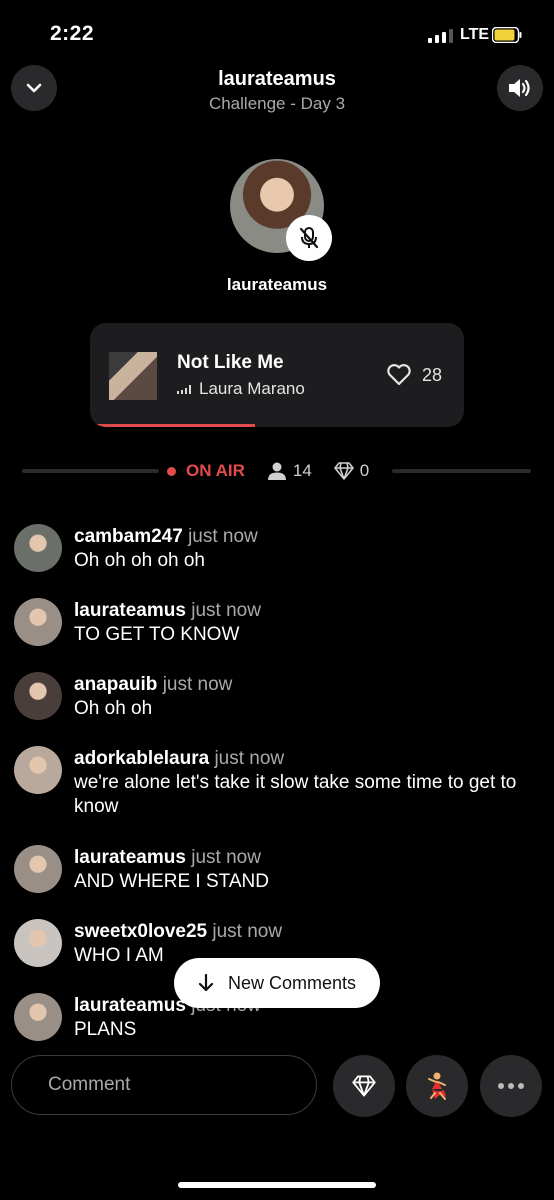 The image size is (554, 1200). Describe the element at coordinates (157, 634) in the screenshot. I see `comment-text: TO GET TO KNOW` at that location.